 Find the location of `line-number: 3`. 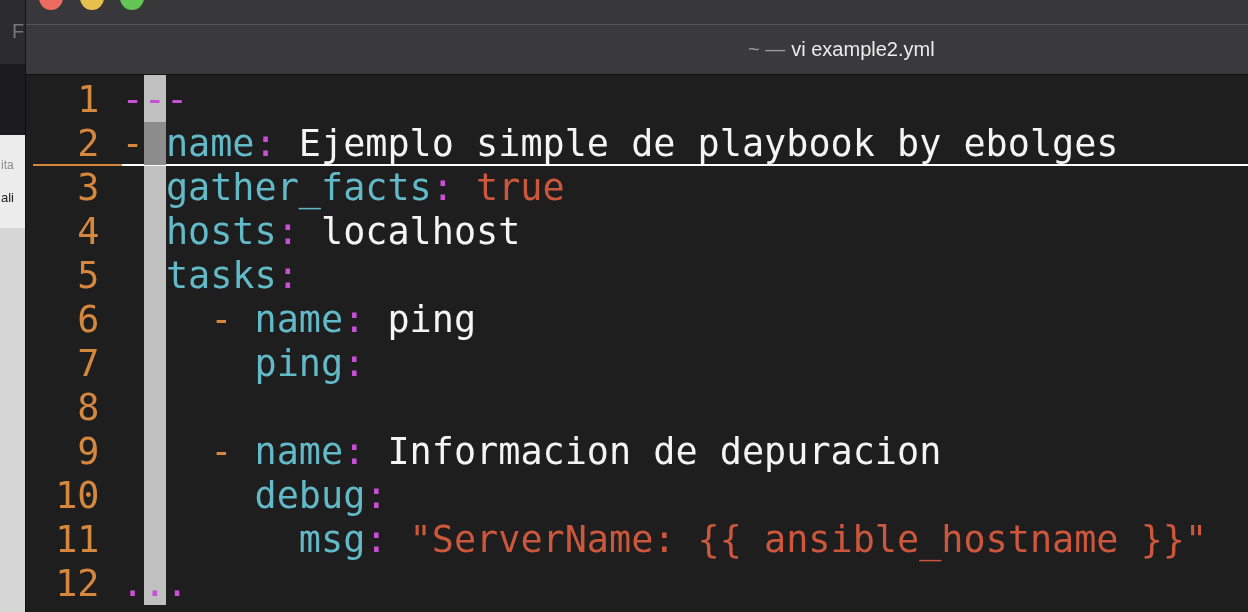

line-number: 3 is located at coordinates (88, 188).